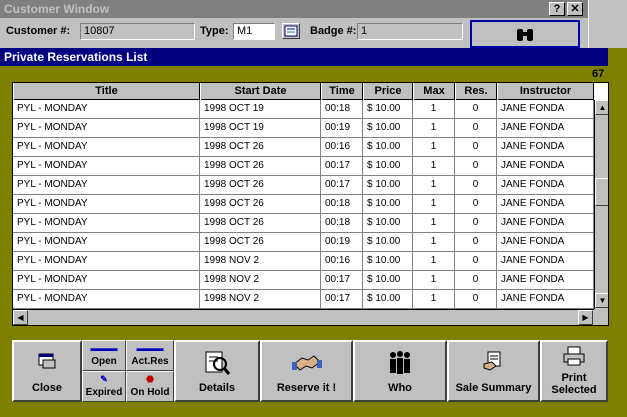 The image size is (627, 417). I want to click on main-window-title: Private Reservations List, so click(304, 57).